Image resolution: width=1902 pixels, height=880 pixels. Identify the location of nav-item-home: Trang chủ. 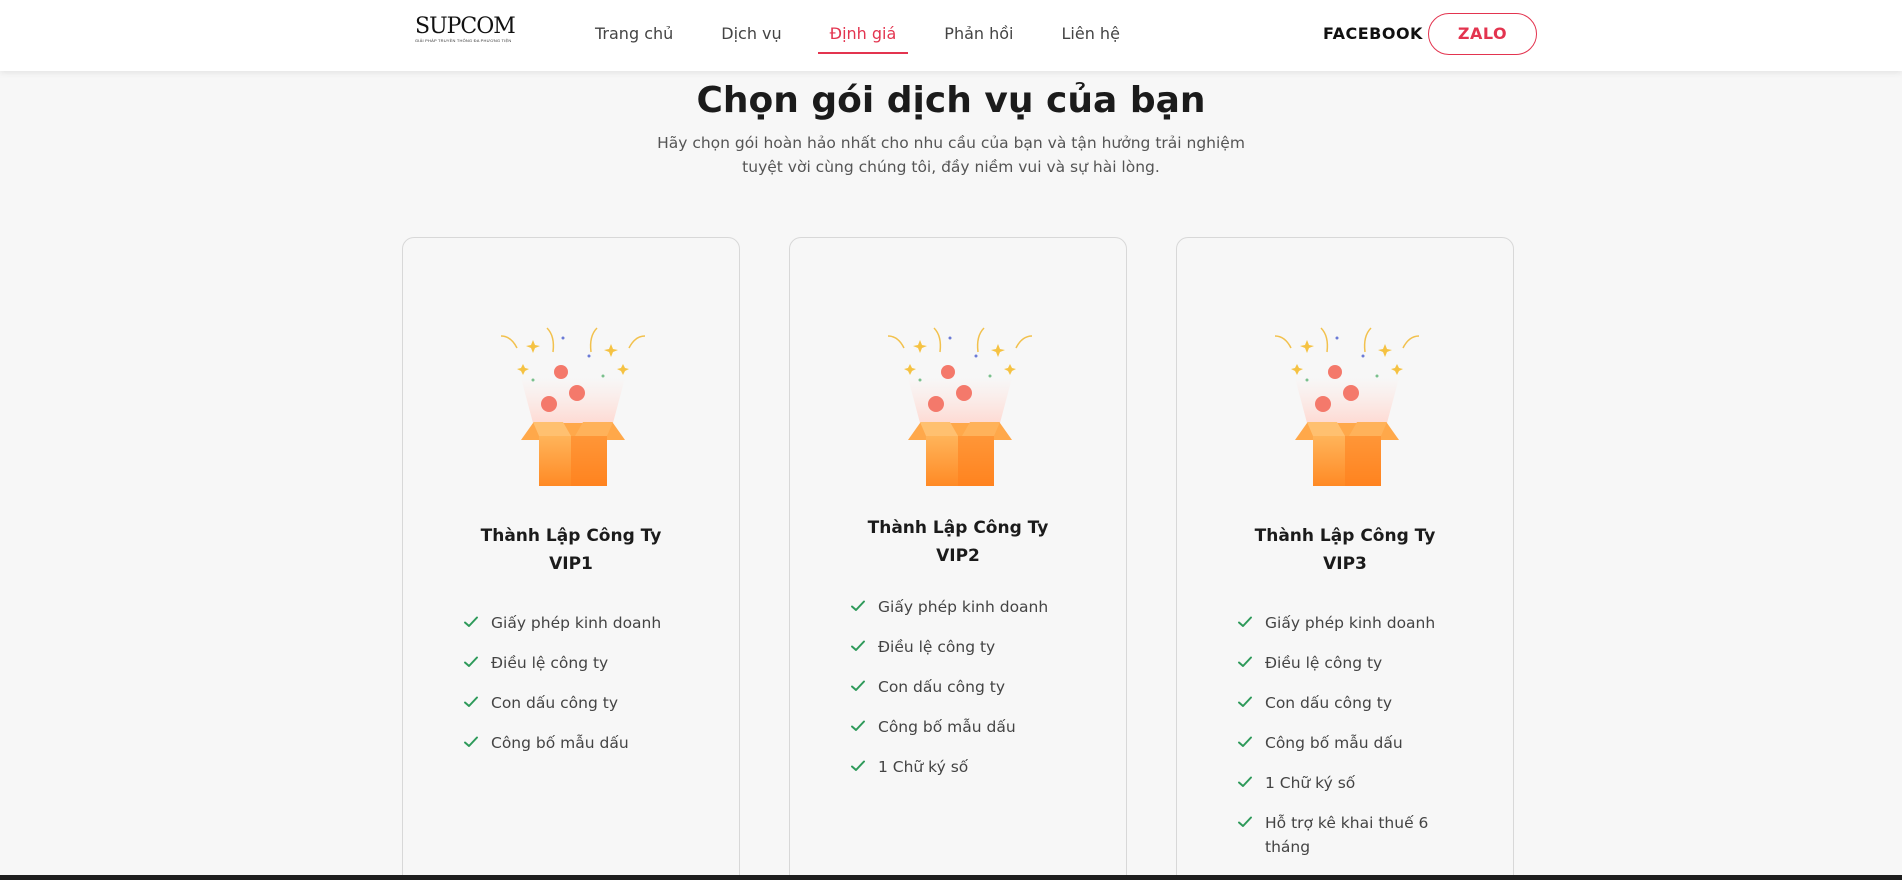
(634, 35).